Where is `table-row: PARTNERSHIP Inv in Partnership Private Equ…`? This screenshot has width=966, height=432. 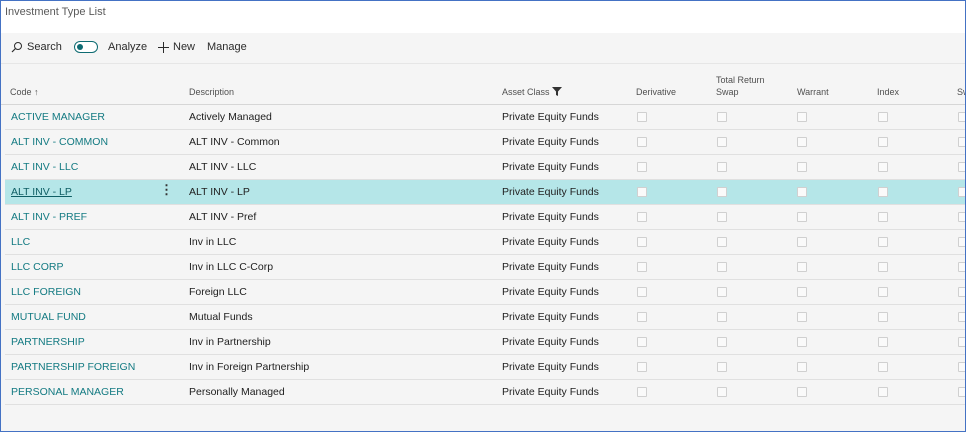
table-row: PARTNERSHIP Inv in Partnership Private Equ… is located at coordinates (485, 342).